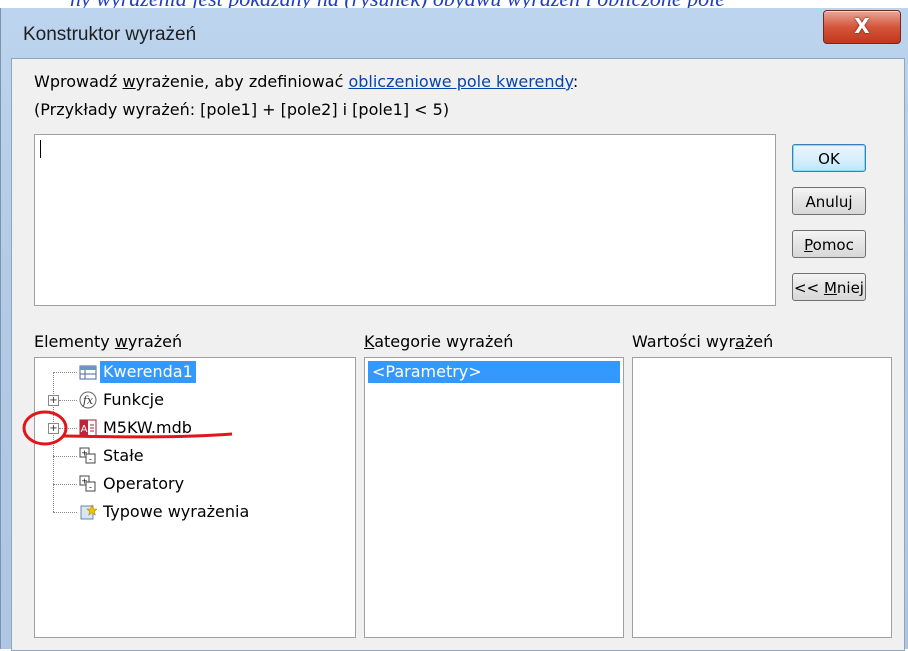 The width and height of the screenshot is (908, 651). Describe the element at coordinates (494, 497) in the screenshot. I see `expression-categories-list: <Parametry>` at that location.